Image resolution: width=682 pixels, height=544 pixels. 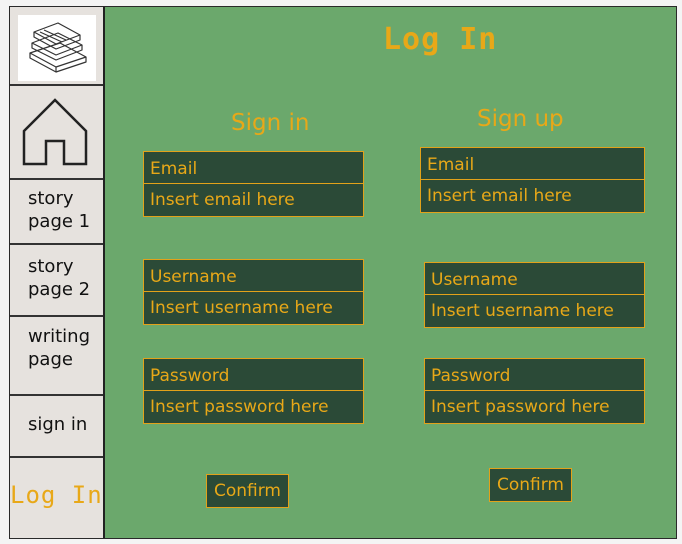 I want to click on sign-in-email-field: Email, so click(x=253, y=184).